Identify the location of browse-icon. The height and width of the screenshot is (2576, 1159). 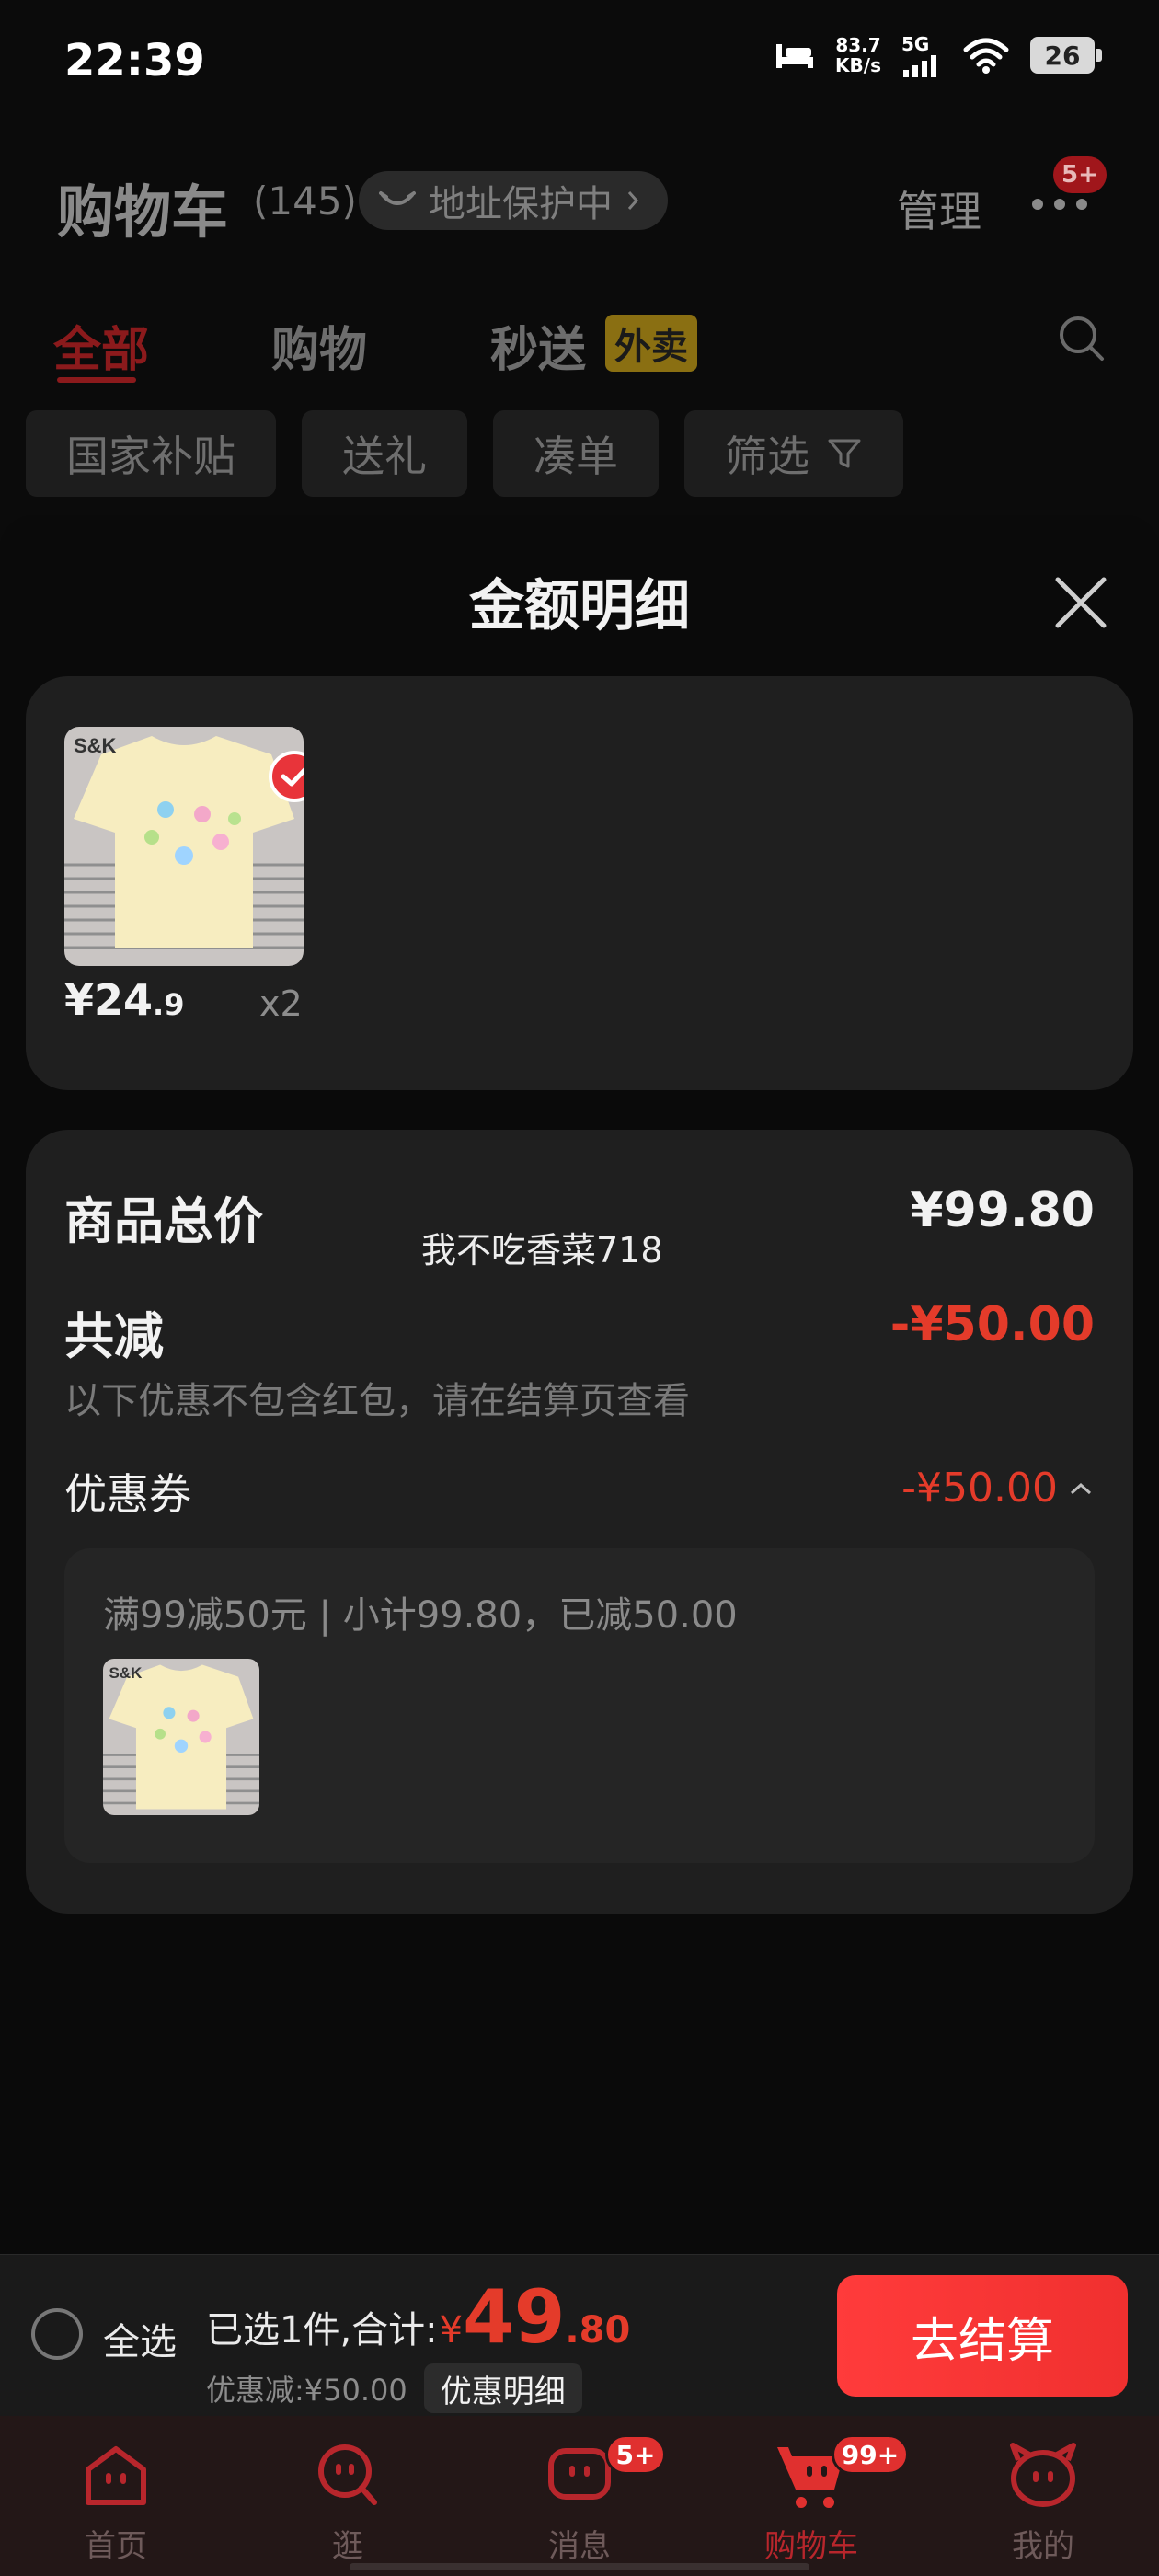
(347, 2474).